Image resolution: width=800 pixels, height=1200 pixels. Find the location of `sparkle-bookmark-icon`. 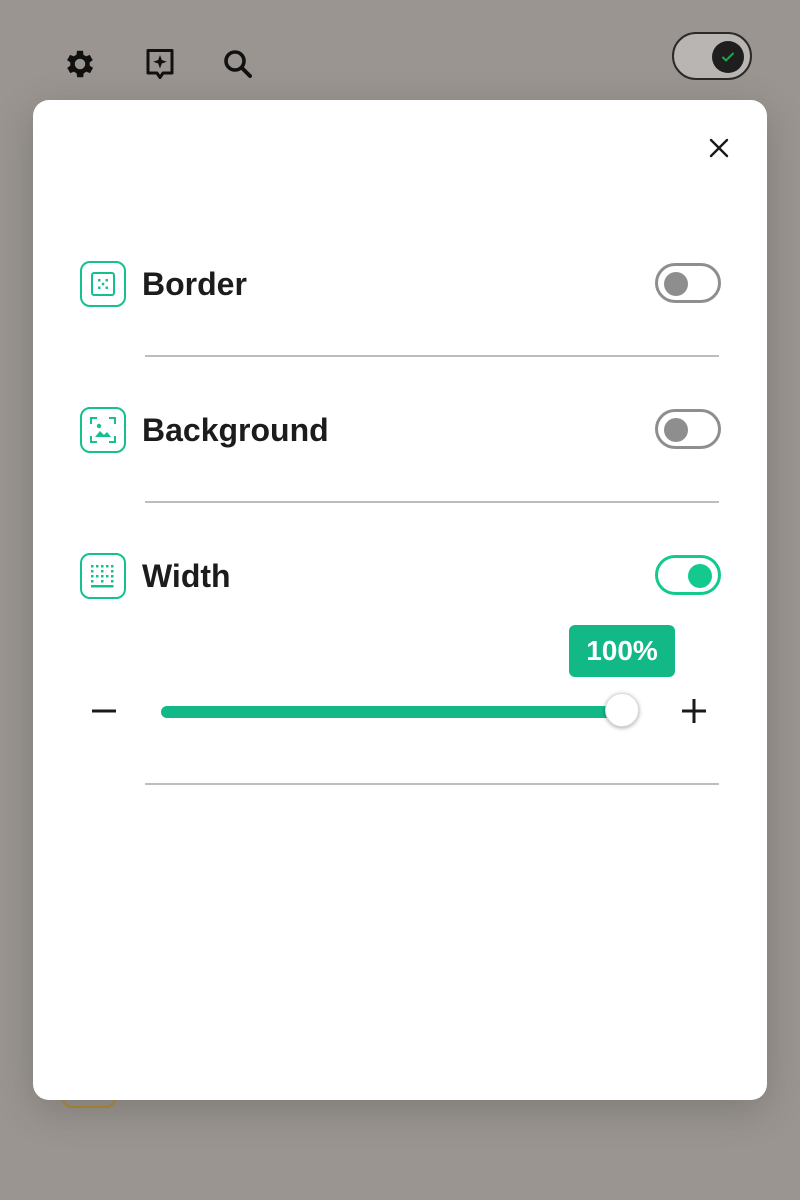

sparkle-bookmark-icon is located at coordinates (160, 64).